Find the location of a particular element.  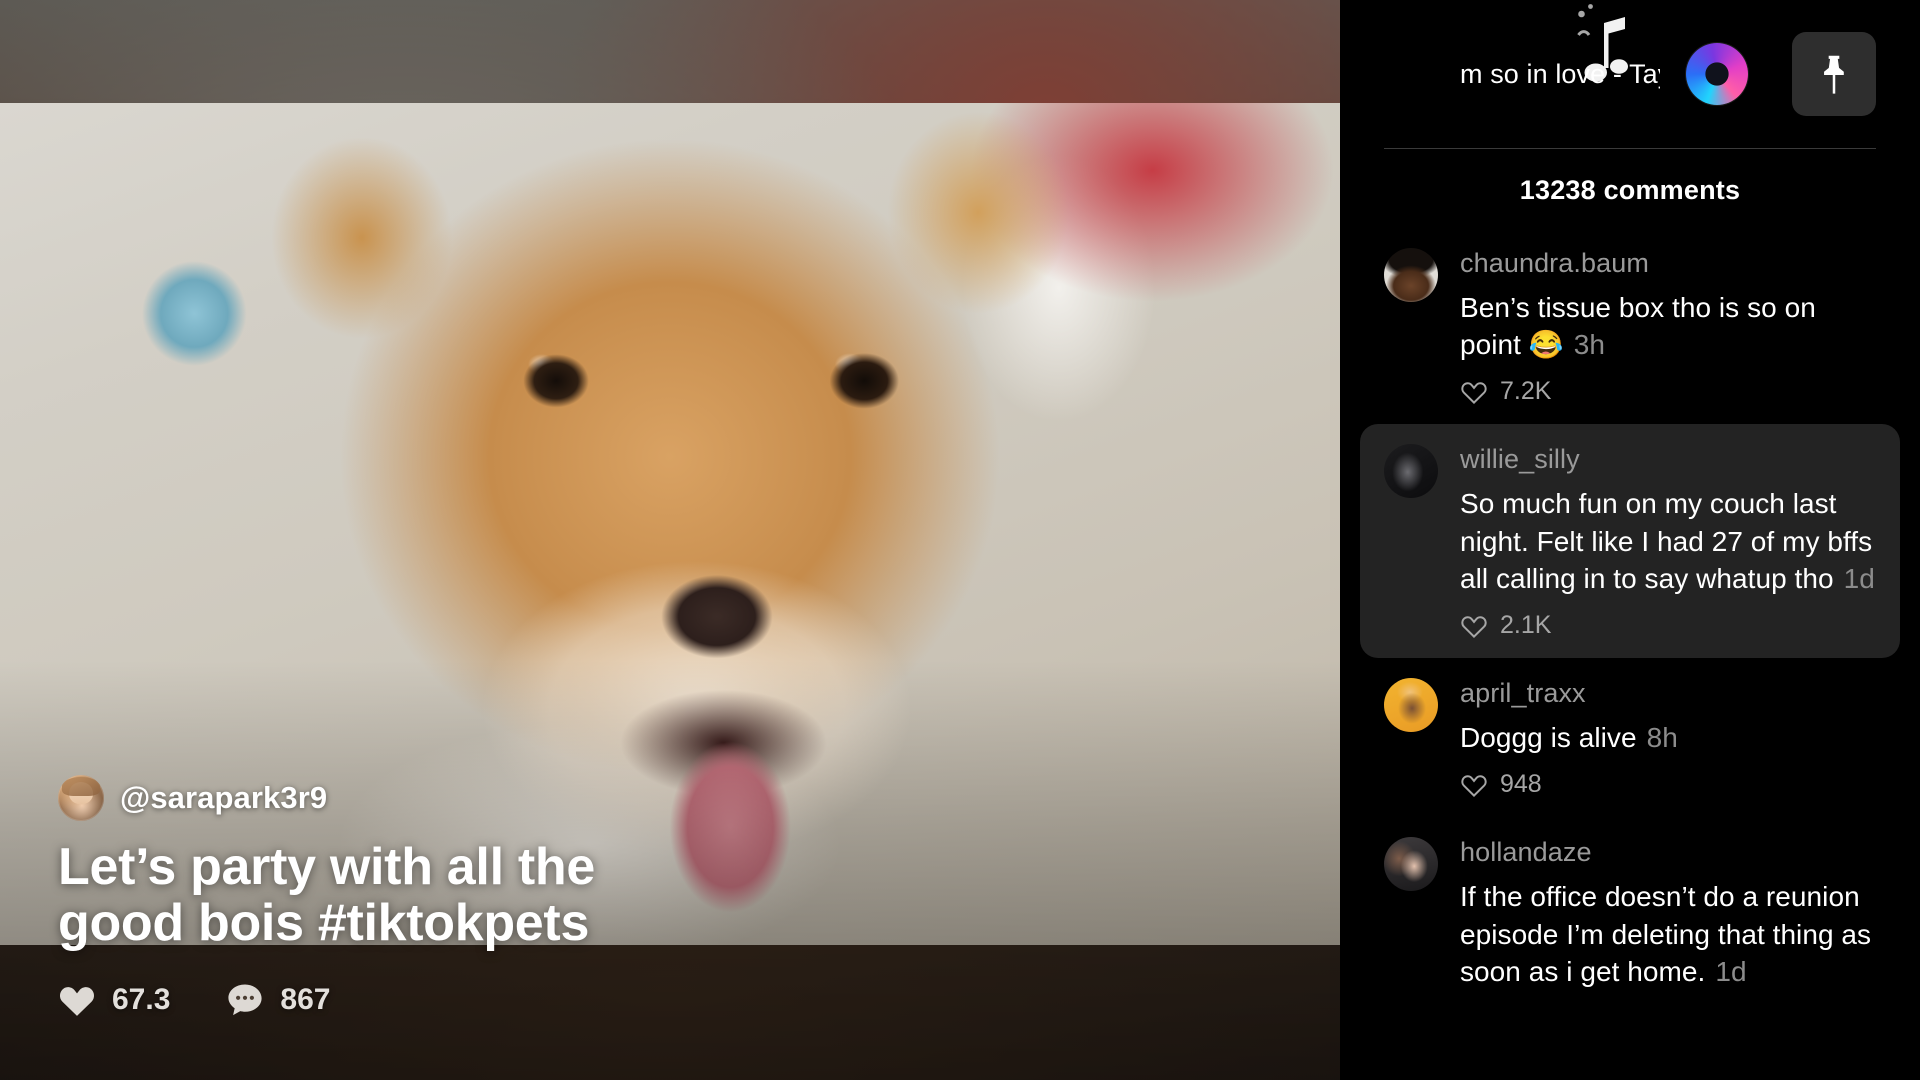

comments-total-count: 13238 comments is located at coordinates (1630, 190).